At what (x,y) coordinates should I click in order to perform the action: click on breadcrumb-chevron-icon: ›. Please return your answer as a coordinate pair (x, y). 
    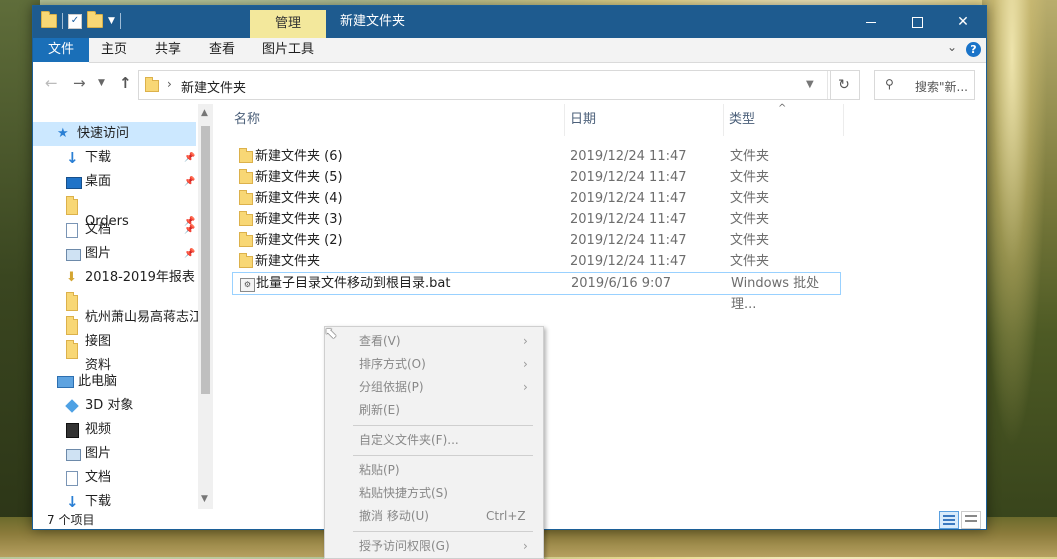
    Looking at the image, I should click on (169, 84).